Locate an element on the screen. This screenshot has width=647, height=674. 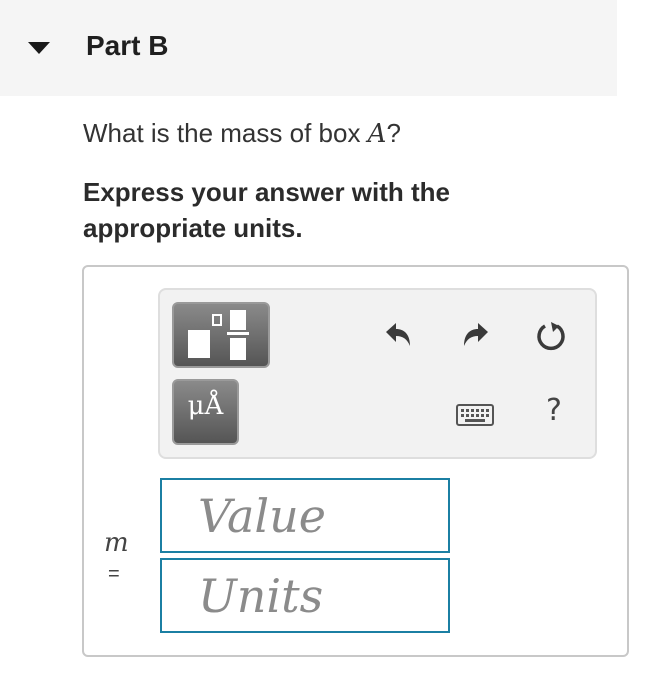
help-button: ? is located at coordinates (554, 413).